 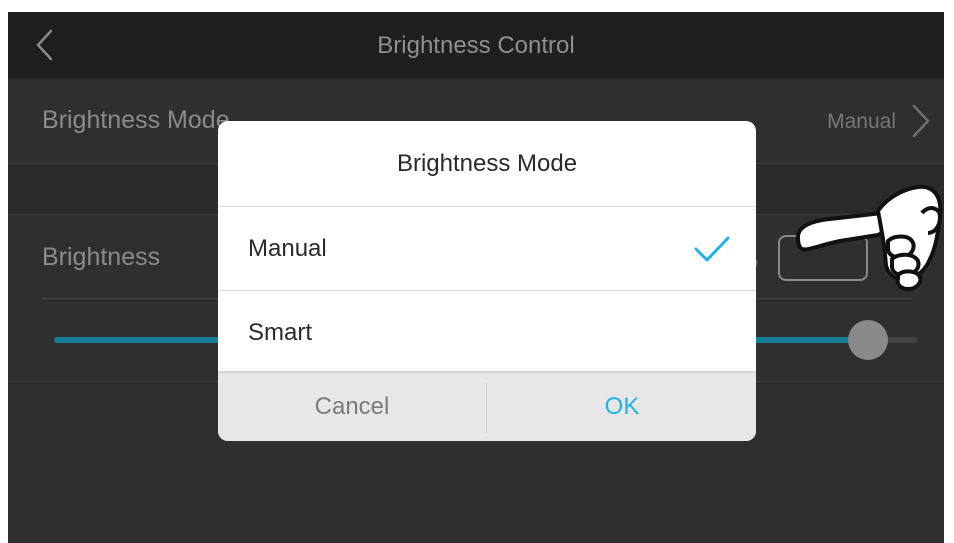 What do you see at coordinates (287, 248) in the screenshot?
I see `option-label: Manual` at bounding box center [287, 248].